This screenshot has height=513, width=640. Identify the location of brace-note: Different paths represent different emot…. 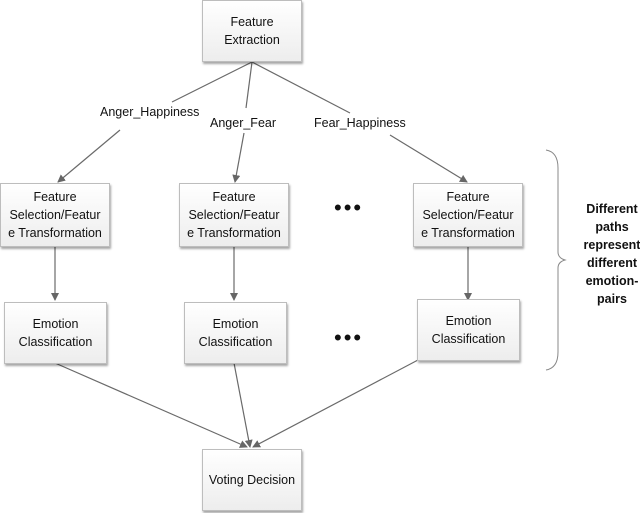
(608, 254).